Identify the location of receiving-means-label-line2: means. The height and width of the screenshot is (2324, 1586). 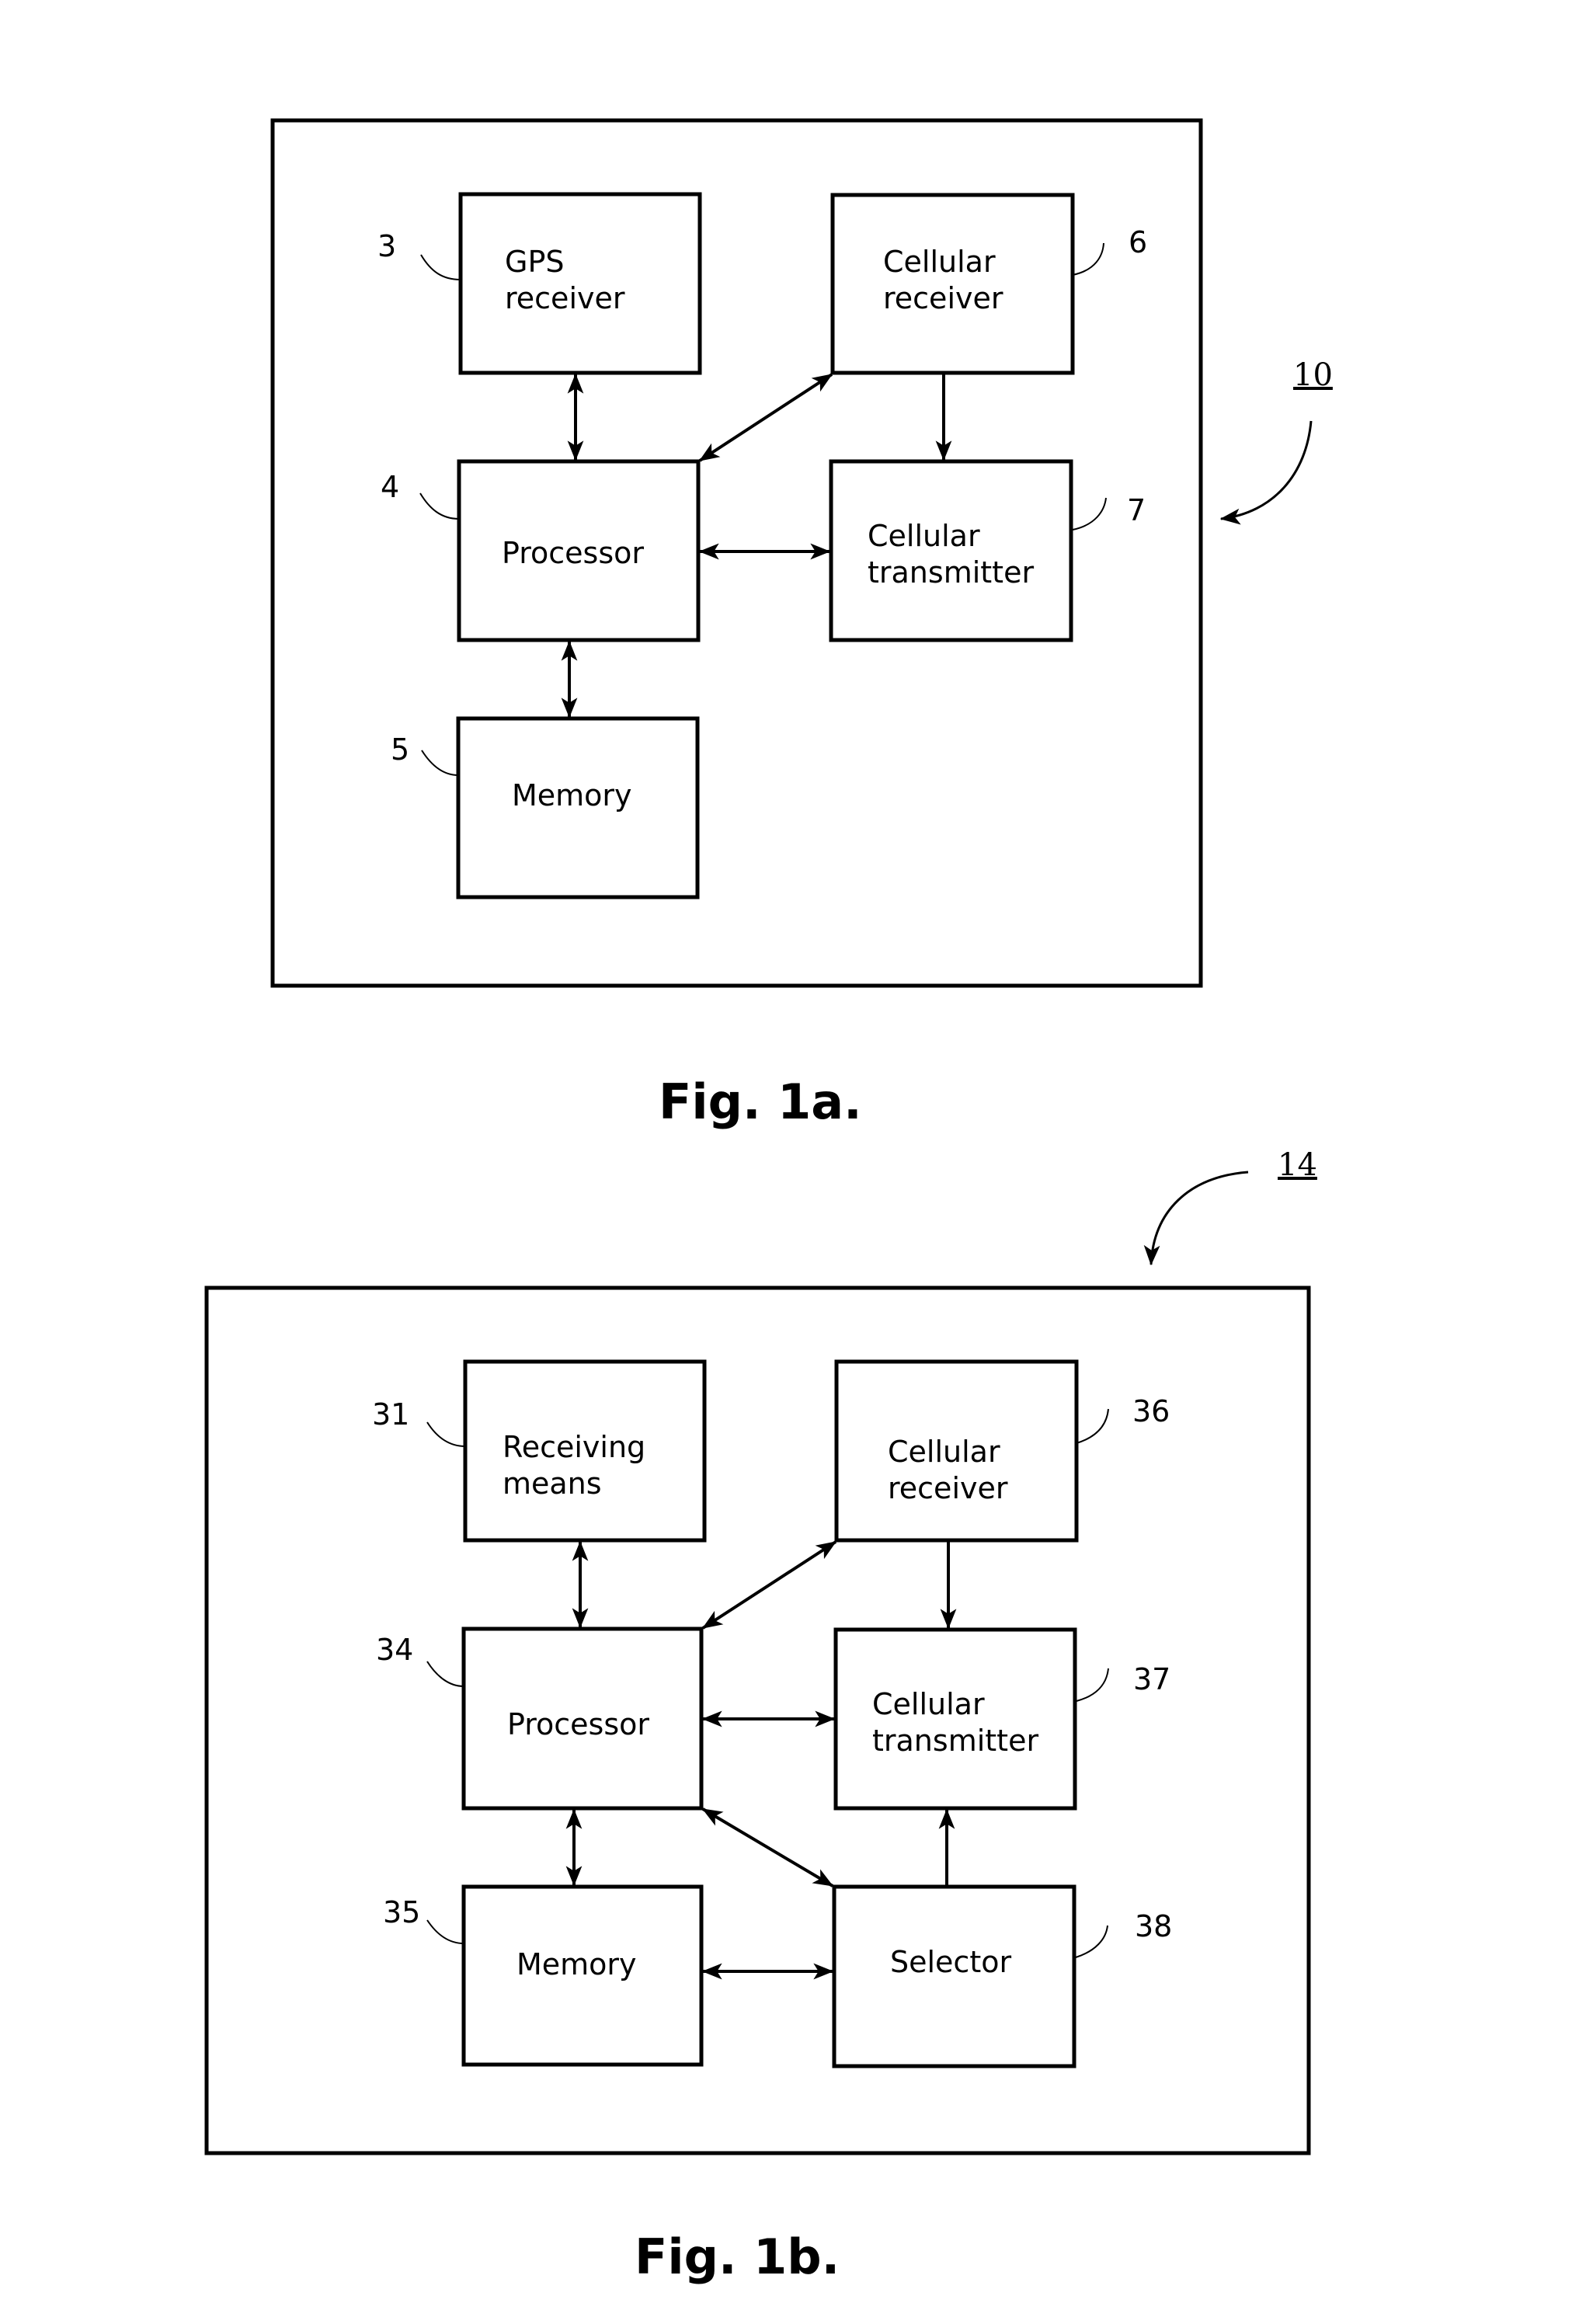
(552, 1483).